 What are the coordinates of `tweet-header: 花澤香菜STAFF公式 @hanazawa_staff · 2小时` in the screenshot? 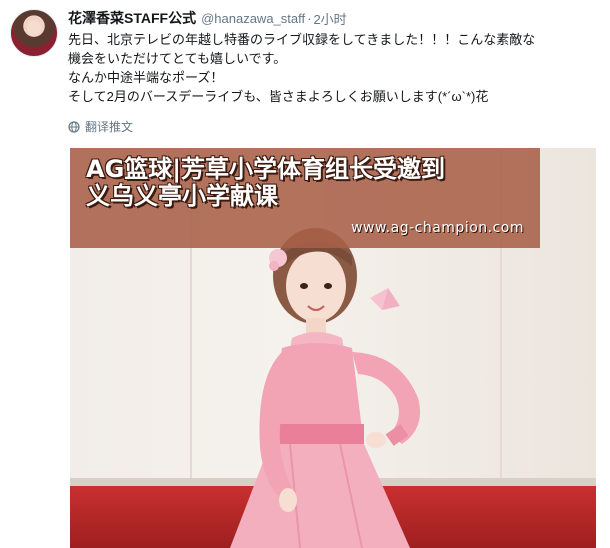 It's located at (207, 18).